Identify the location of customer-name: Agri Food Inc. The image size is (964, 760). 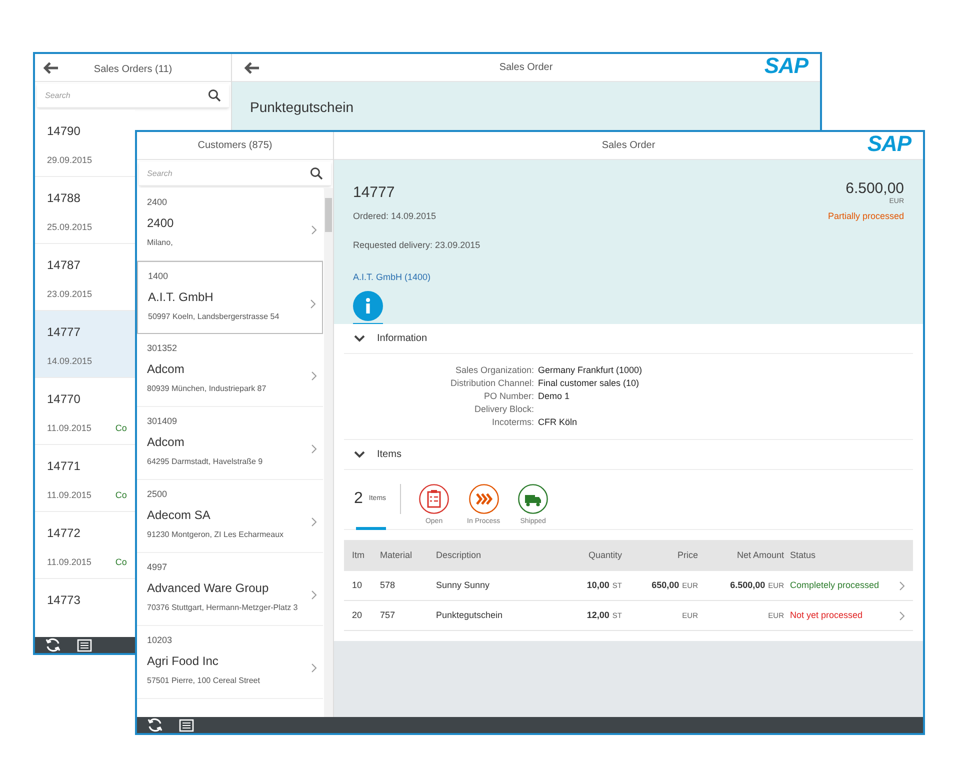
(183, 661).